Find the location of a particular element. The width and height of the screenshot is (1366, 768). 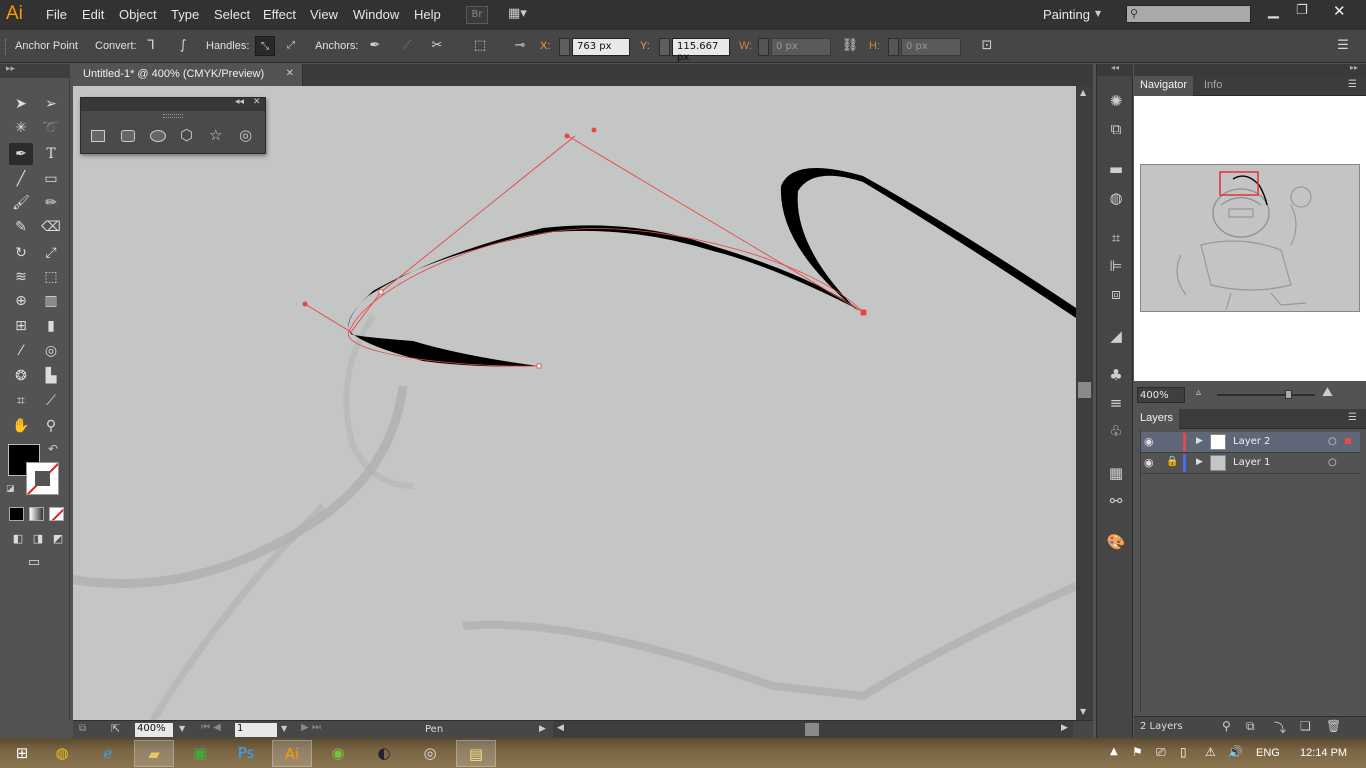

menu-help: Help is located at coordinates (427, 14).